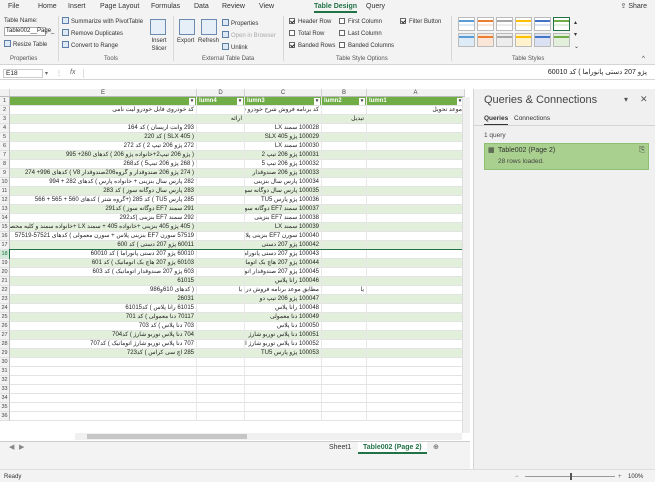  What do you see at coordinates (29, 31) in the screenshot?
I see `table-name-input: Table002__Page_` at bounding box center [29, 31].